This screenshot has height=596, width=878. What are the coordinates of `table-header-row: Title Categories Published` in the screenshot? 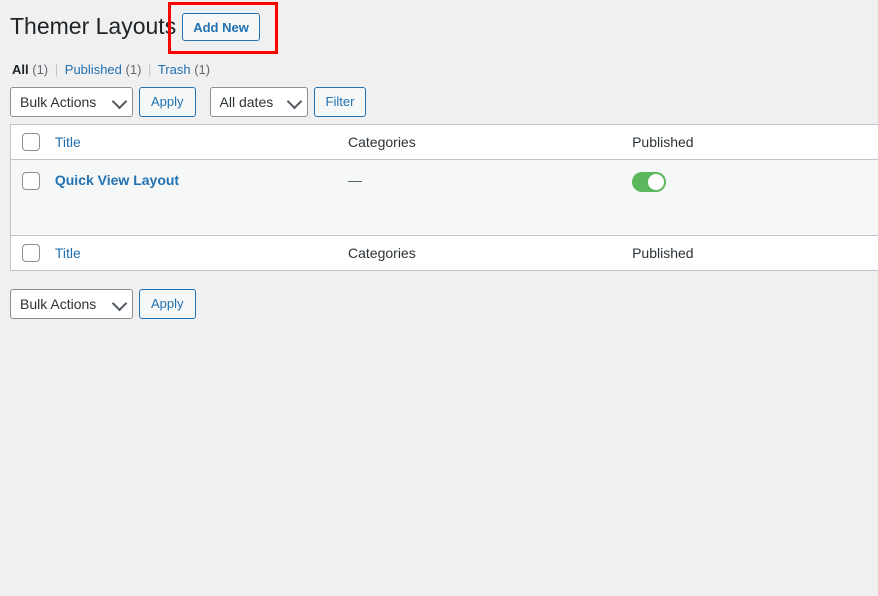 It's located at (444, 142).